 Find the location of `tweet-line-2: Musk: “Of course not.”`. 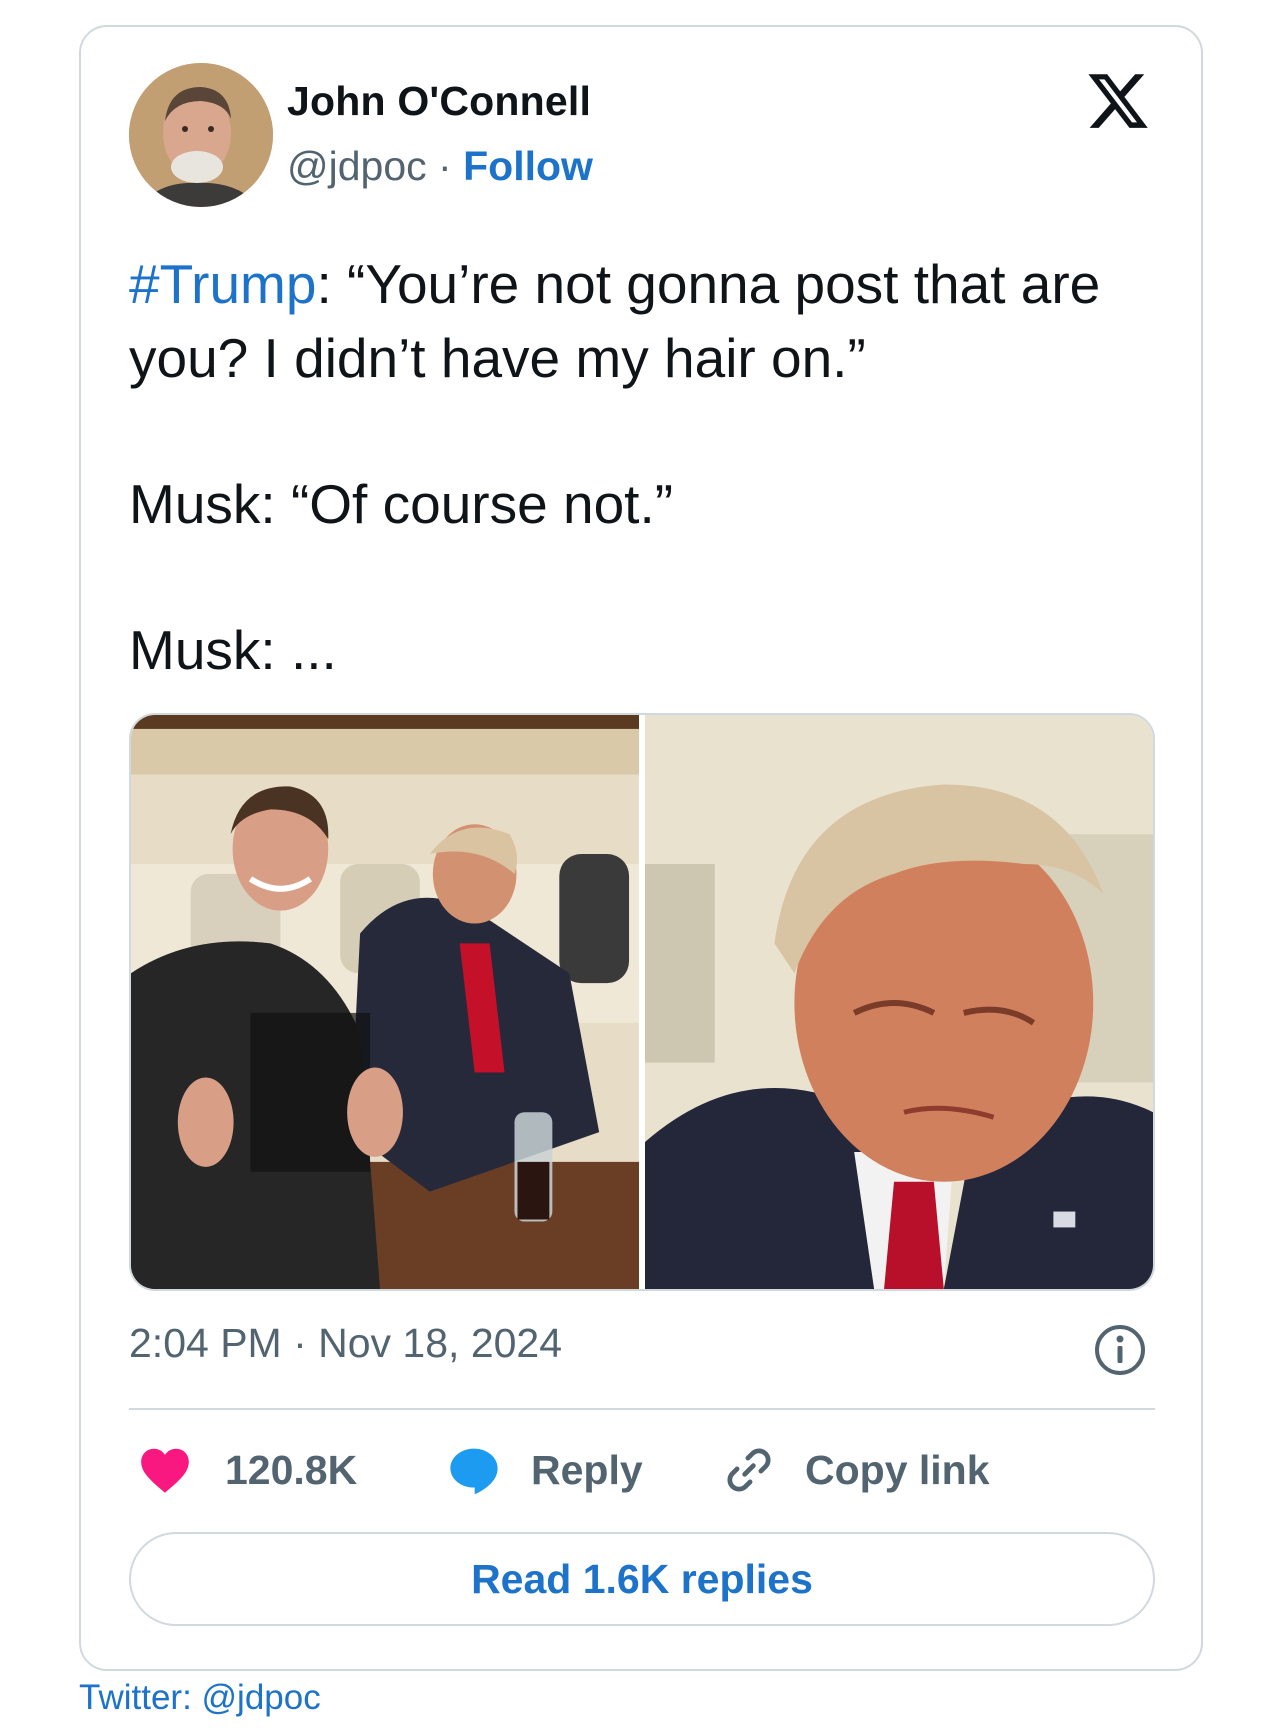

tweet-line-2: Musk: “Of course not.” is located at coordinates (401, 504).